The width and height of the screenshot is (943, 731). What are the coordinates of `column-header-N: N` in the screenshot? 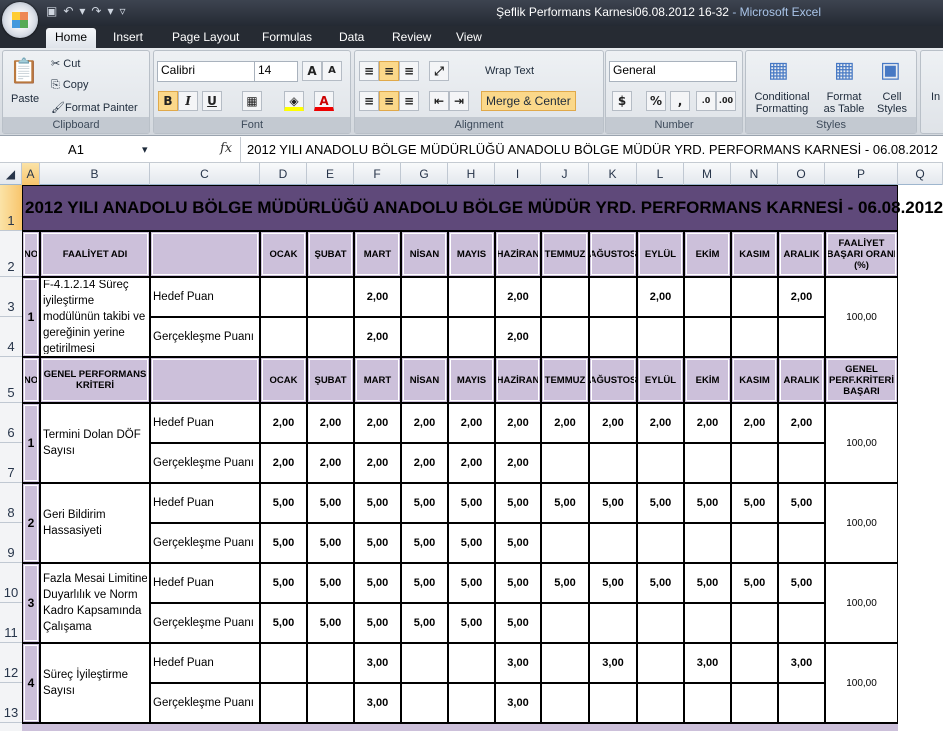 It's located at (754, 174).